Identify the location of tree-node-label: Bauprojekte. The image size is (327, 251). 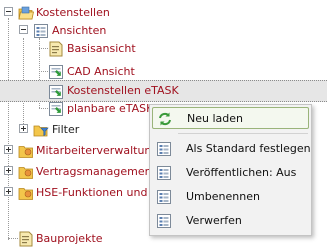
(69, 238).